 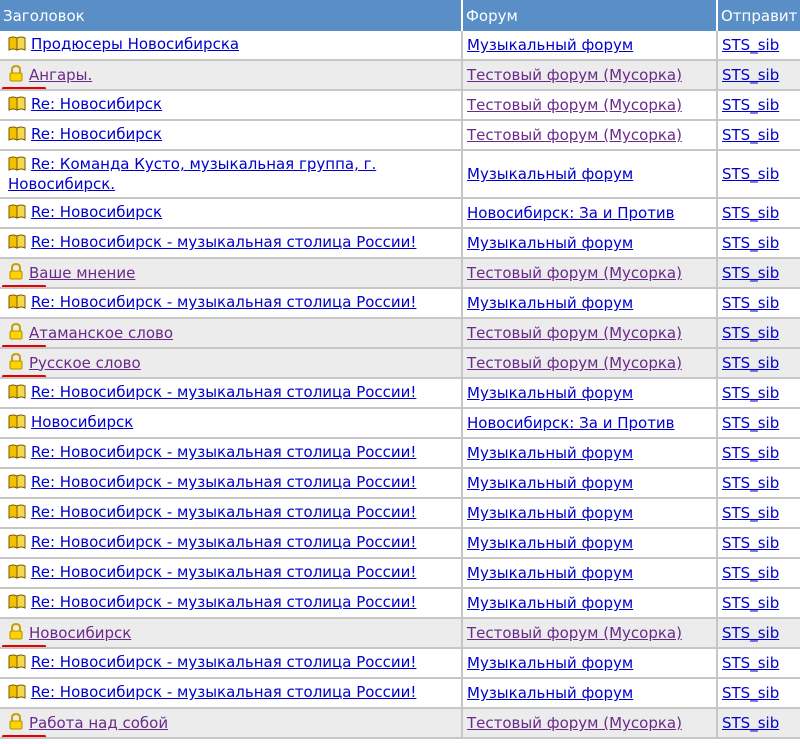 I want to click on cell-forum: Тестовый форум (Мусорка), so click(x=590, y=135).